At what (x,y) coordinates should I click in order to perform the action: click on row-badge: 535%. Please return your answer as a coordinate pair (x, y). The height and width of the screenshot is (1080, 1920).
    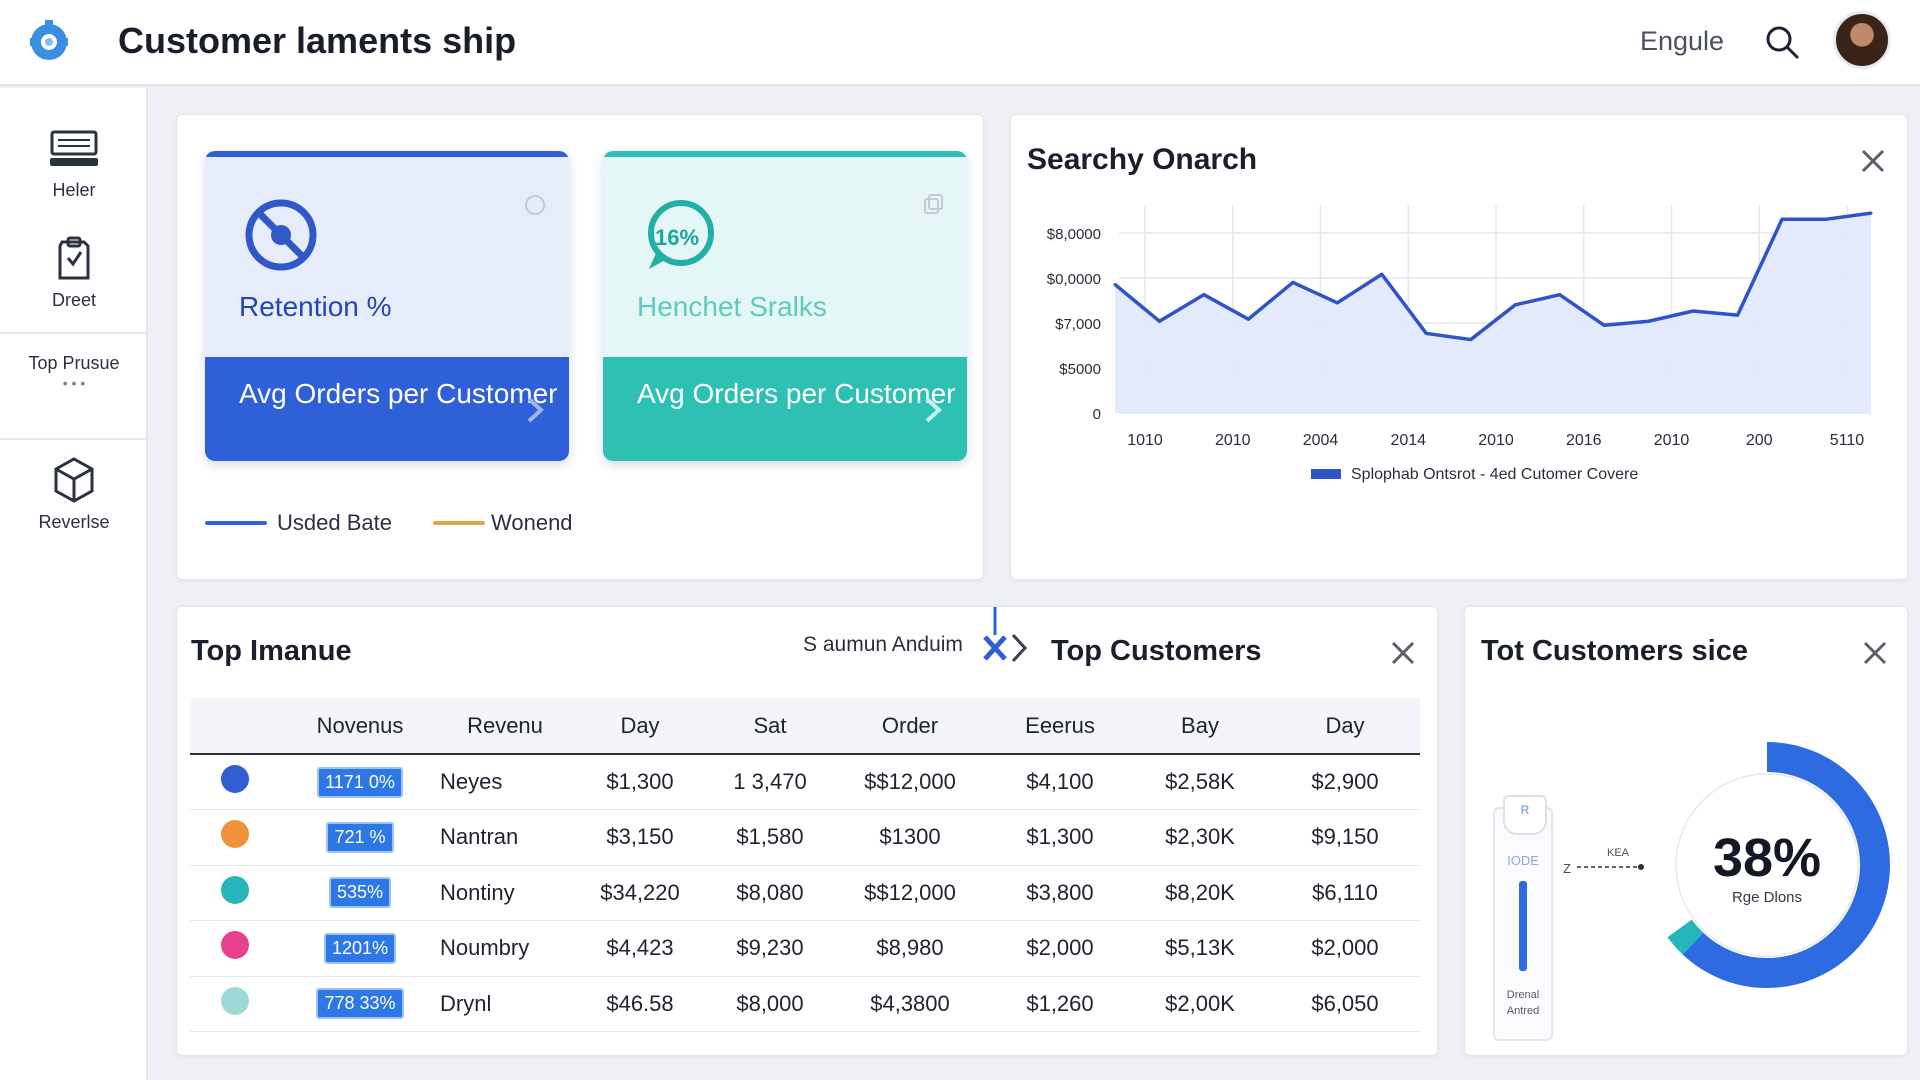
    Looking at the image, I should click on (360, 893).